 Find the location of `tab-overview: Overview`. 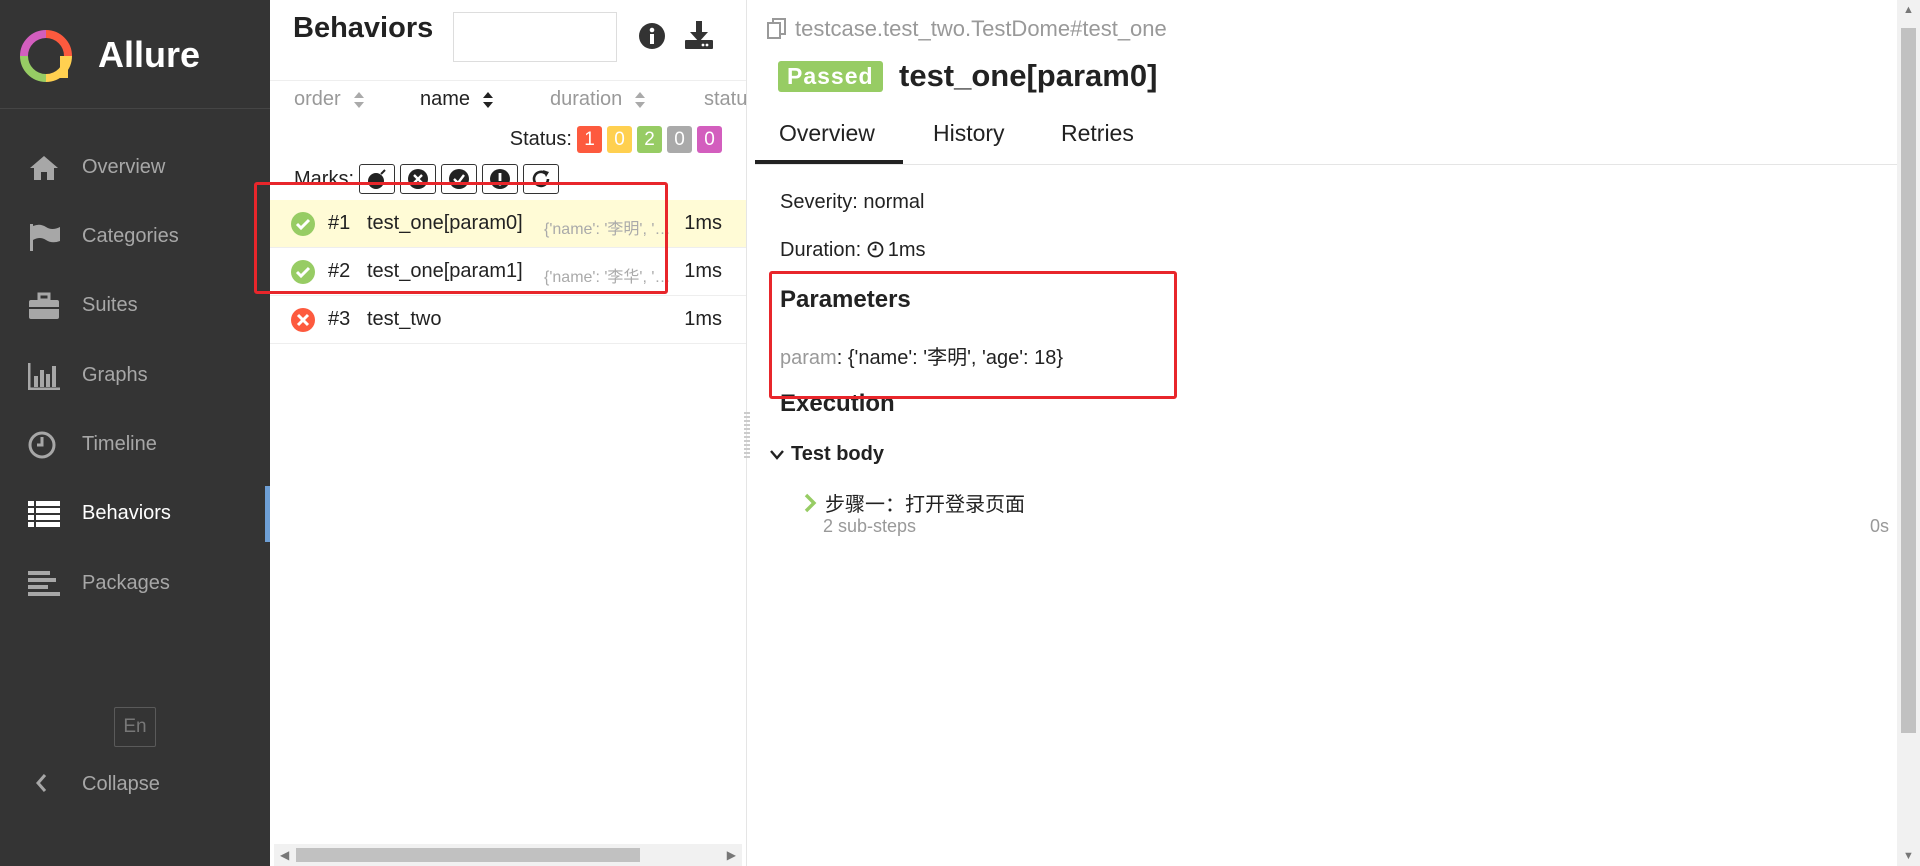

tab-overview: Overview is located at coordinates (827, 133).